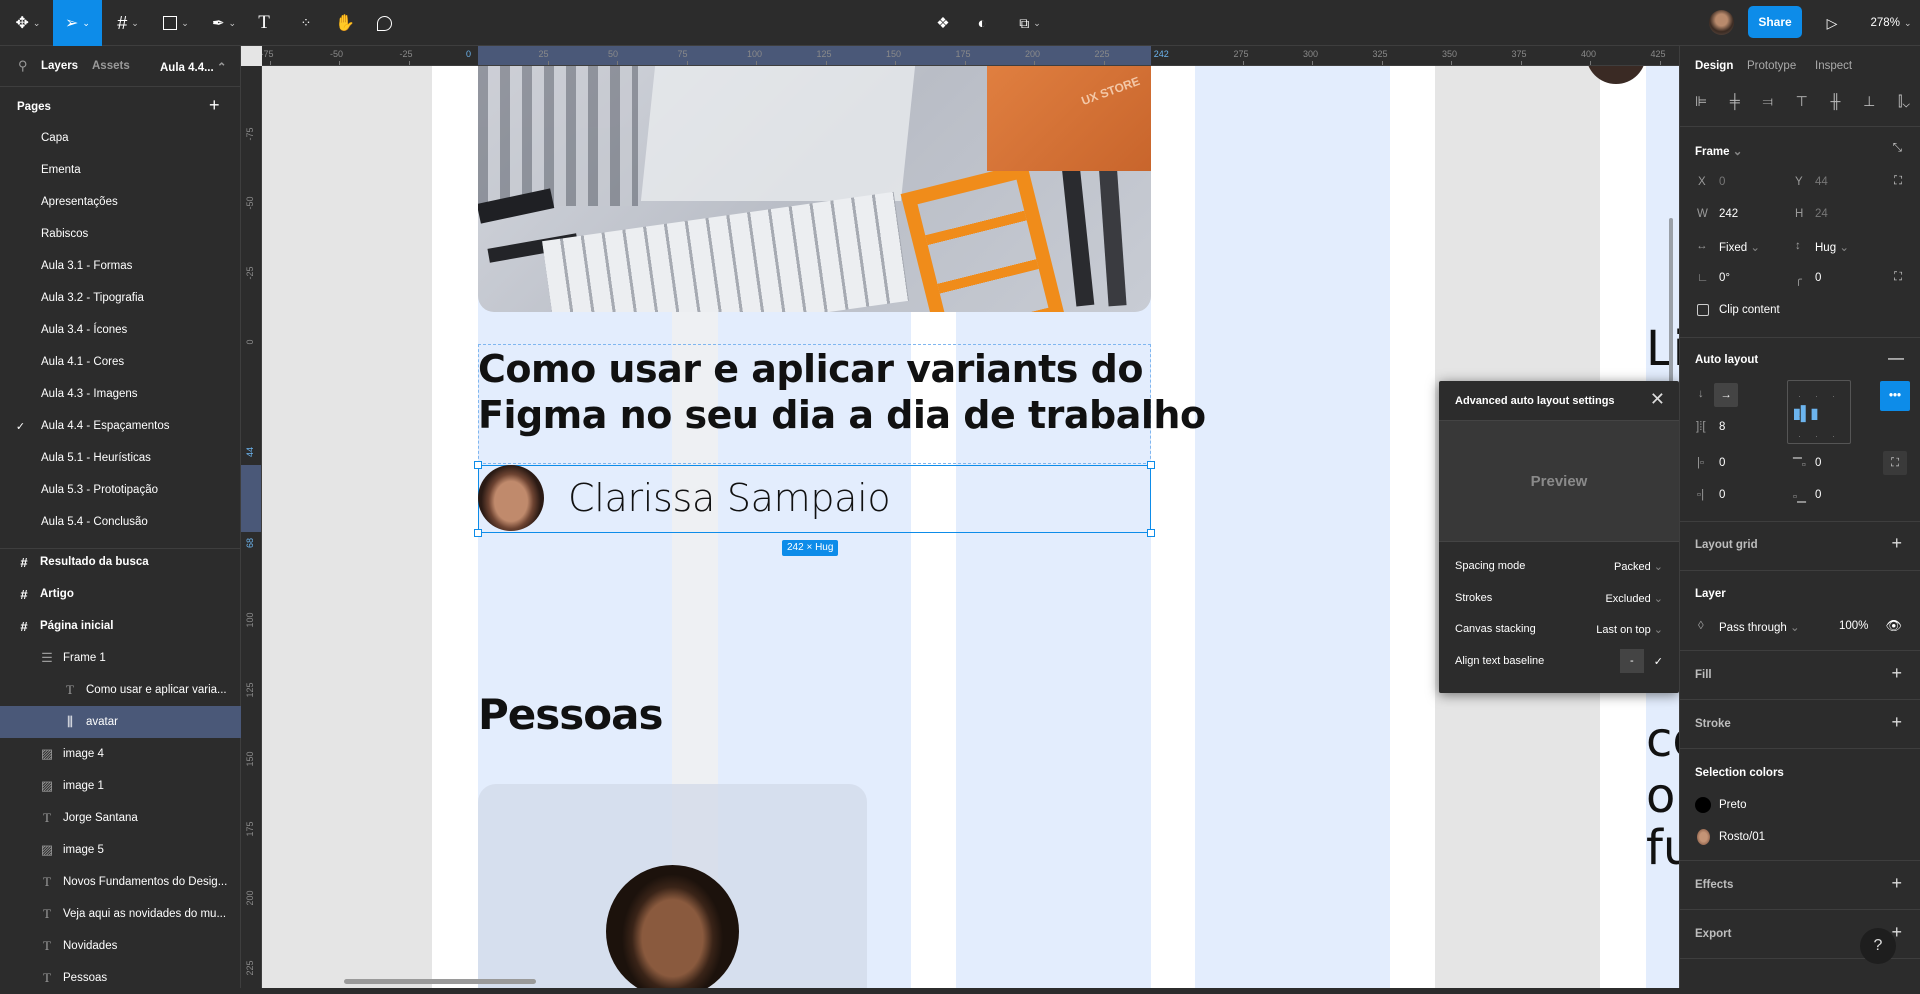 This screenshot has width=1920, height=994. What do you see at coordinates (1904, 101) in the screenshot?
I see `distribute-icon: ⫿⌄` at bounding box center [1904, 101].